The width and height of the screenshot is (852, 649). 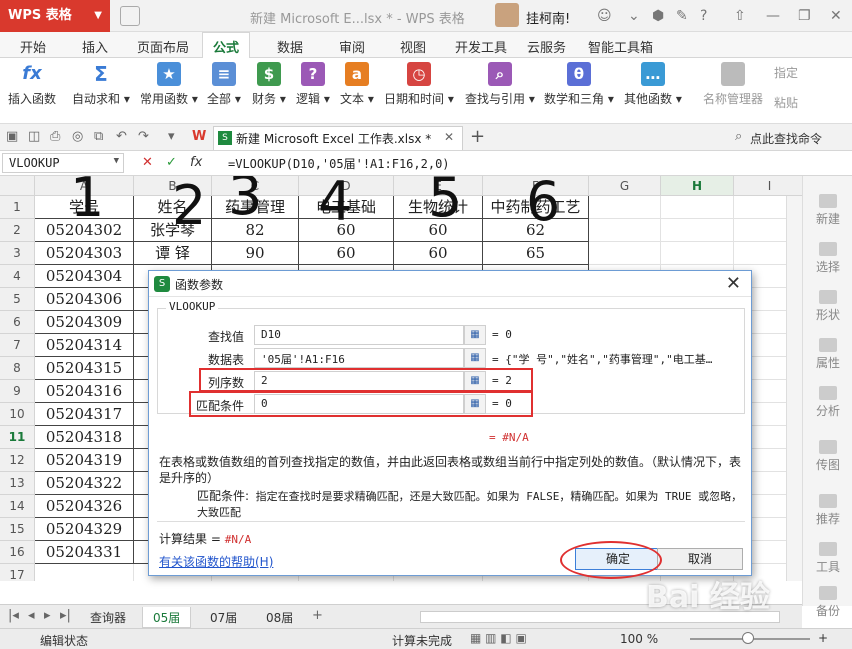 What do you see at coordinates (226, 45) in the screenshot?
I see `menu-formula: 公式` at bounding box center [226, 45].